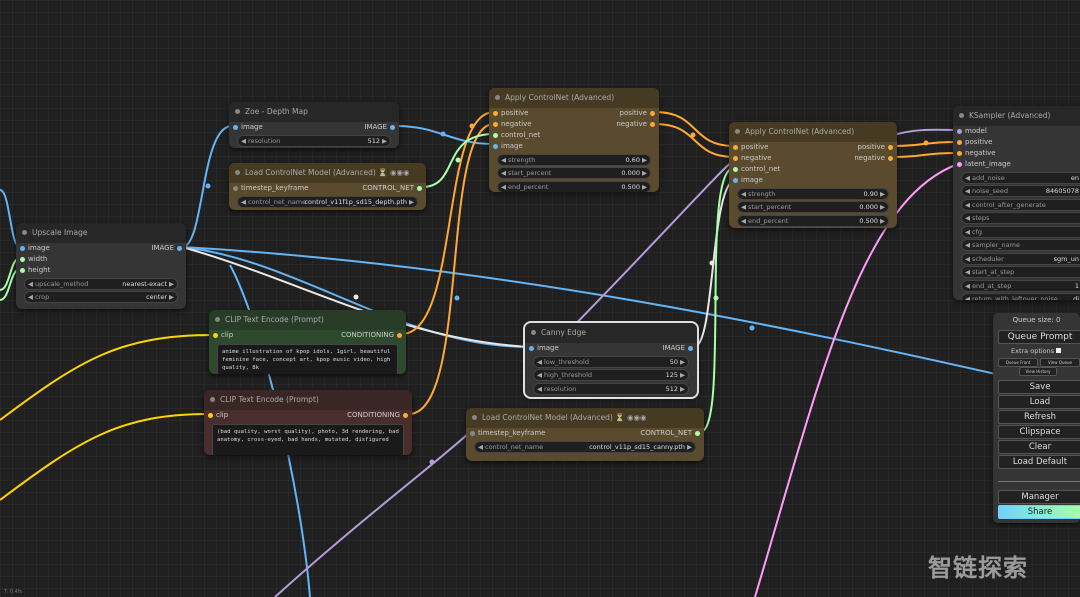  I want to click on widget-start-percent: ◀ start_percent 0.000 ▶, so click(813, 207).